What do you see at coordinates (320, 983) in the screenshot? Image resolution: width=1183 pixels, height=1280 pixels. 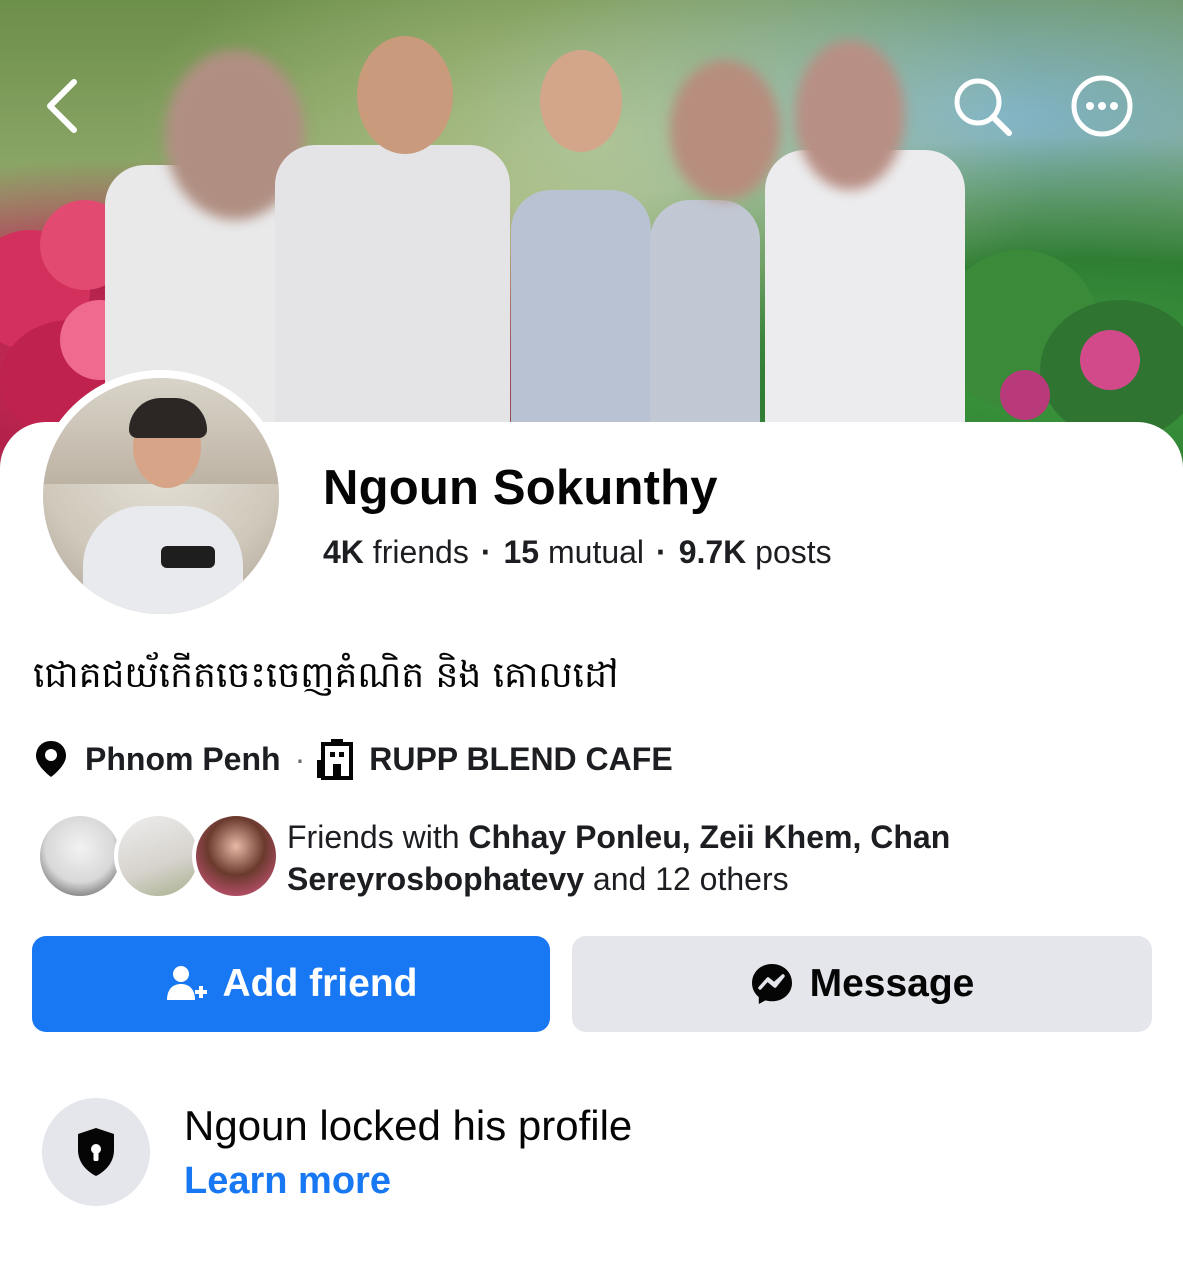 I see `add-friend-label: Add friend` at bounding box center [320, 983].